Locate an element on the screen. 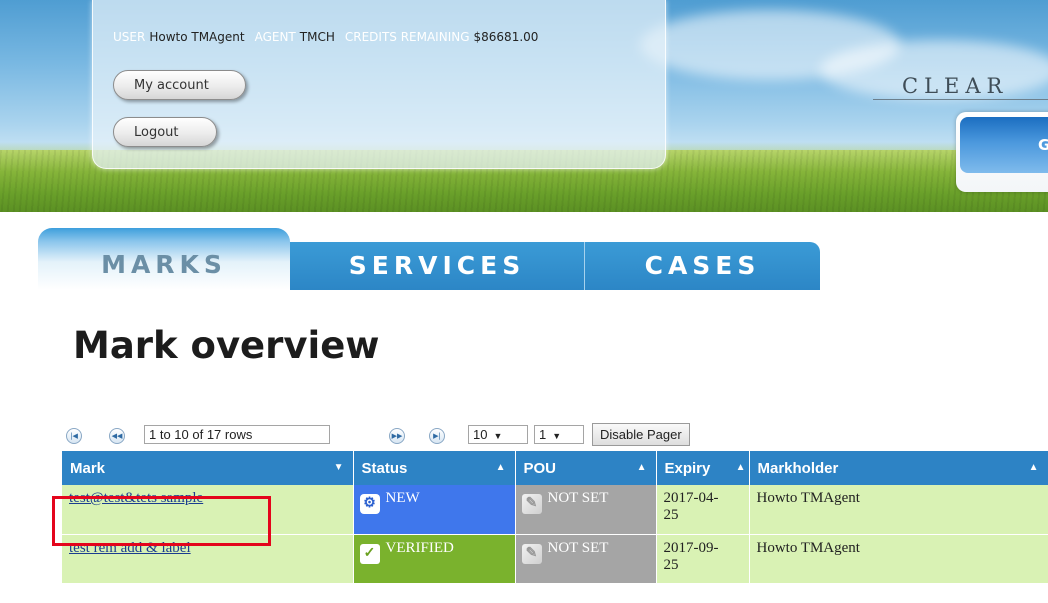  expiry-cell: 2017-09- 25 is located at coordinates (703, 559).